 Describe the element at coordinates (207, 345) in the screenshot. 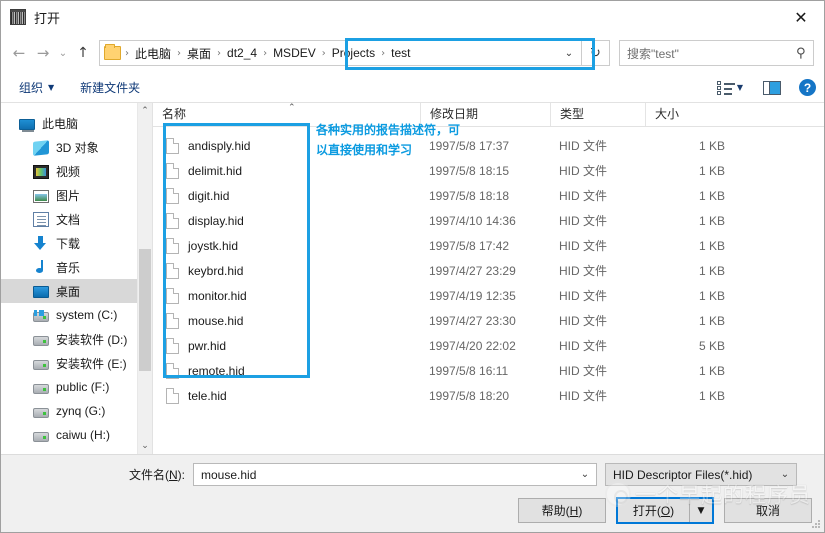

I see `file-name-label: pwr.hid` at that location.